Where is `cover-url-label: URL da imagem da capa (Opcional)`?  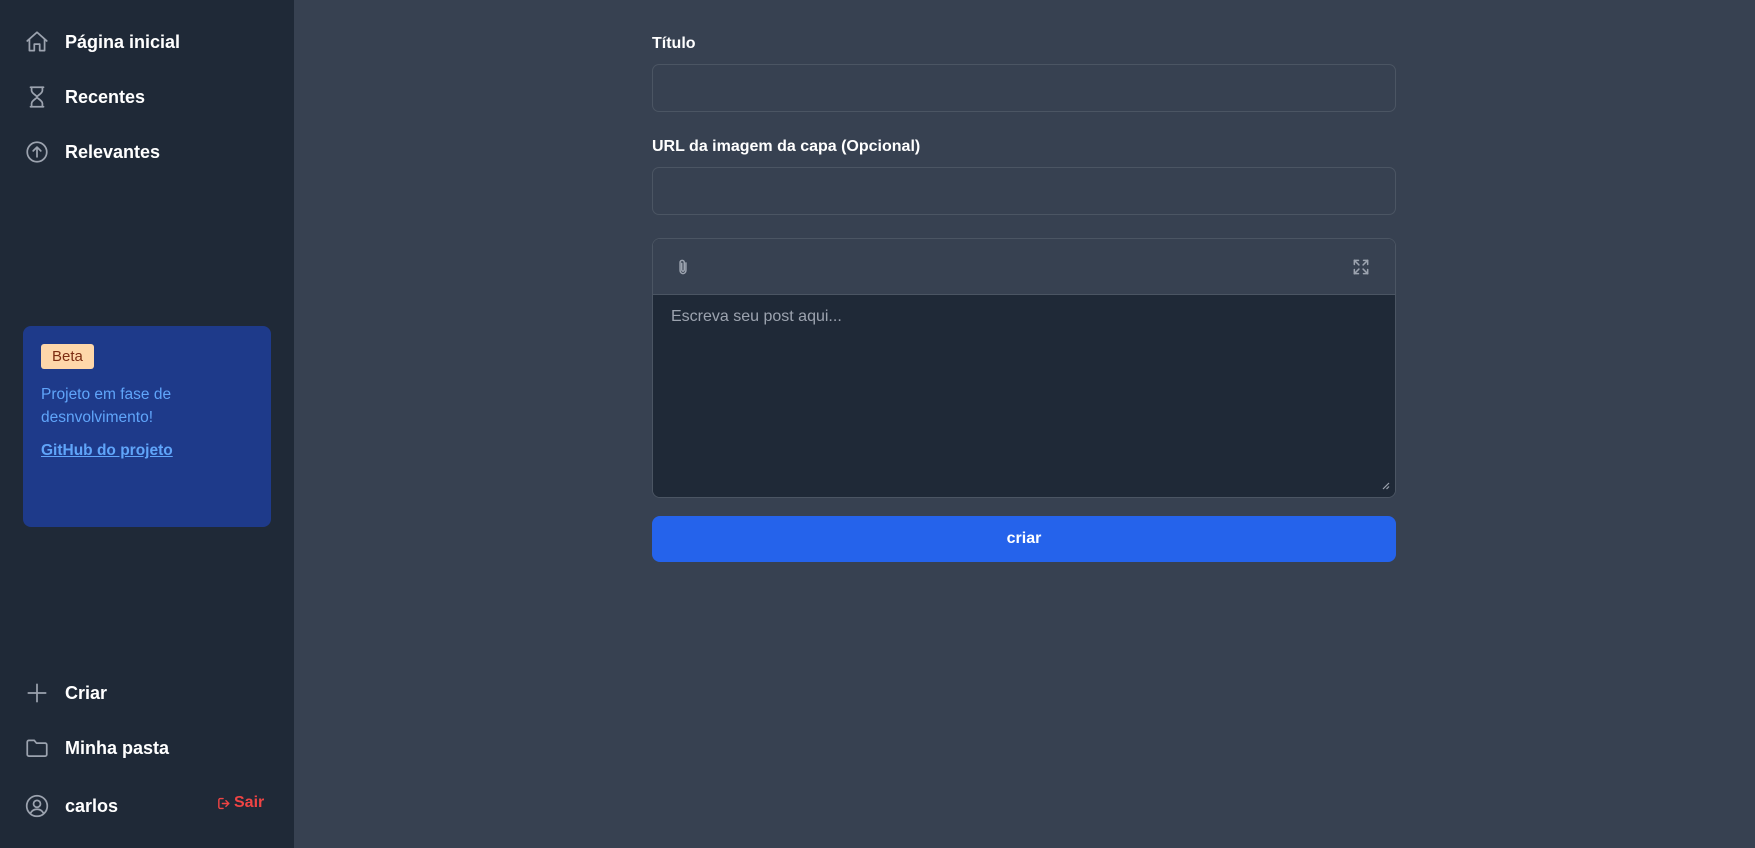 cover-url-label: URL da imagem da capa (Opcional) is located at coordinates (786, 146).